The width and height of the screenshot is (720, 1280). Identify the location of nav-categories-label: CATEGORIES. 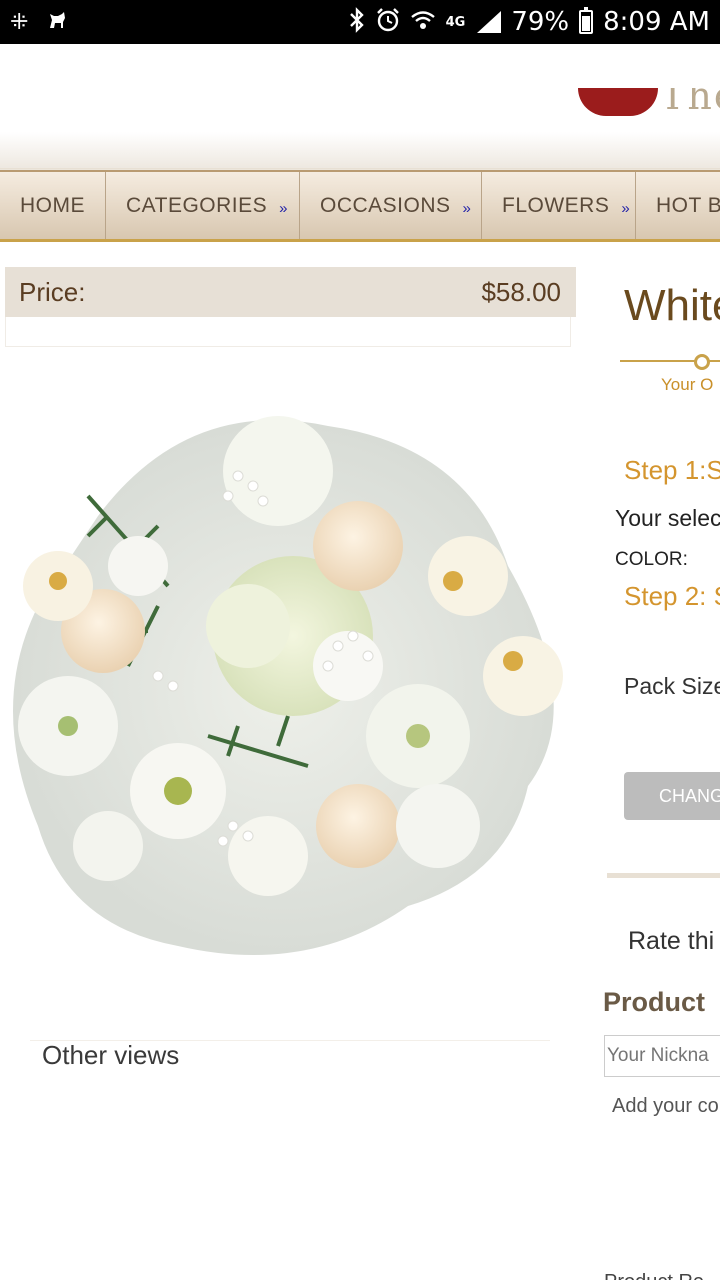
(197, 205).